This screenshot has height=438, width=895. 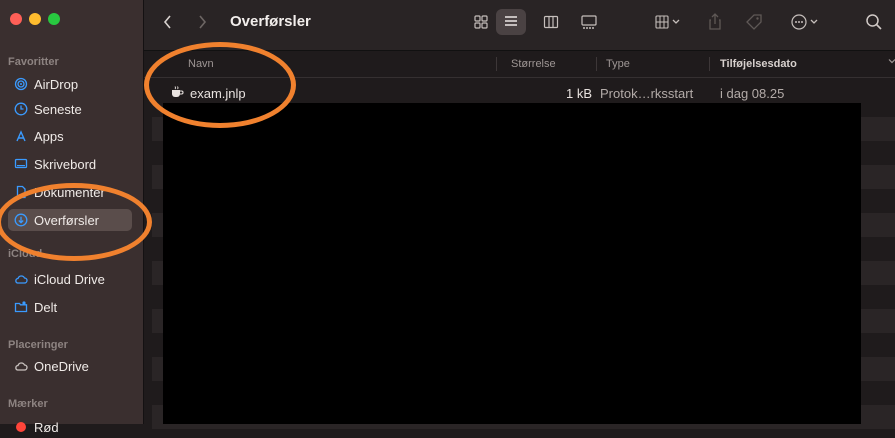 I want to click on sidebar-item-label: iCloud Drive, so click(x=69, y=279).